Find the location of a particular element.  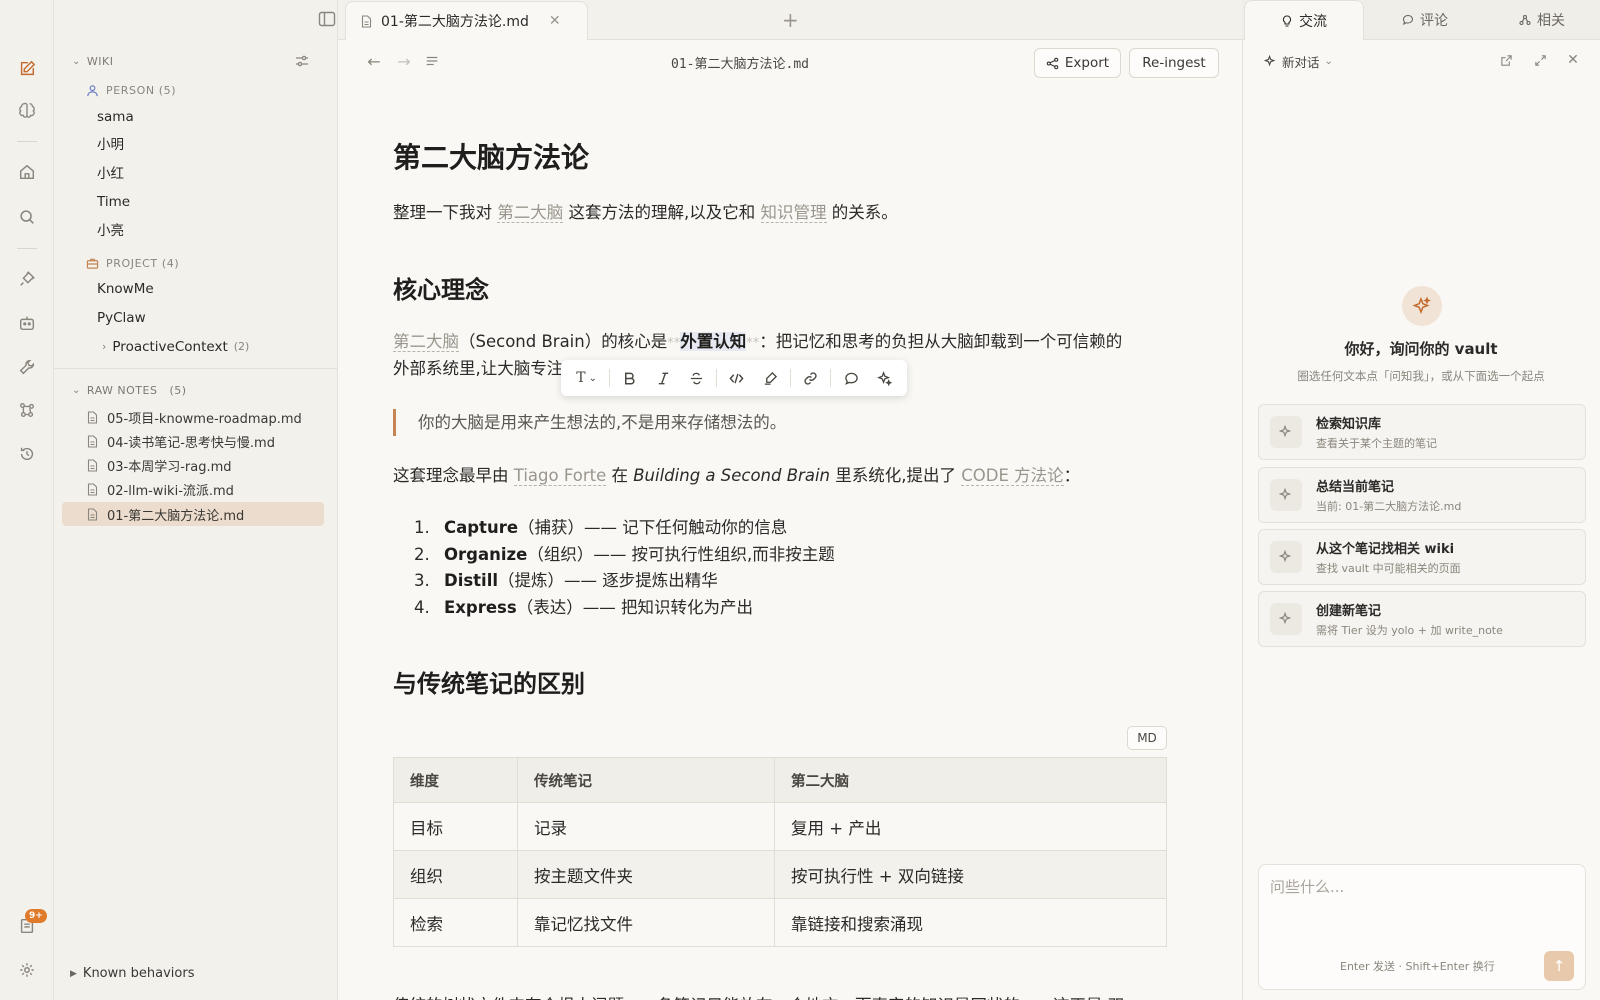

outline-menu-icon is located at coordinates (432, 61).